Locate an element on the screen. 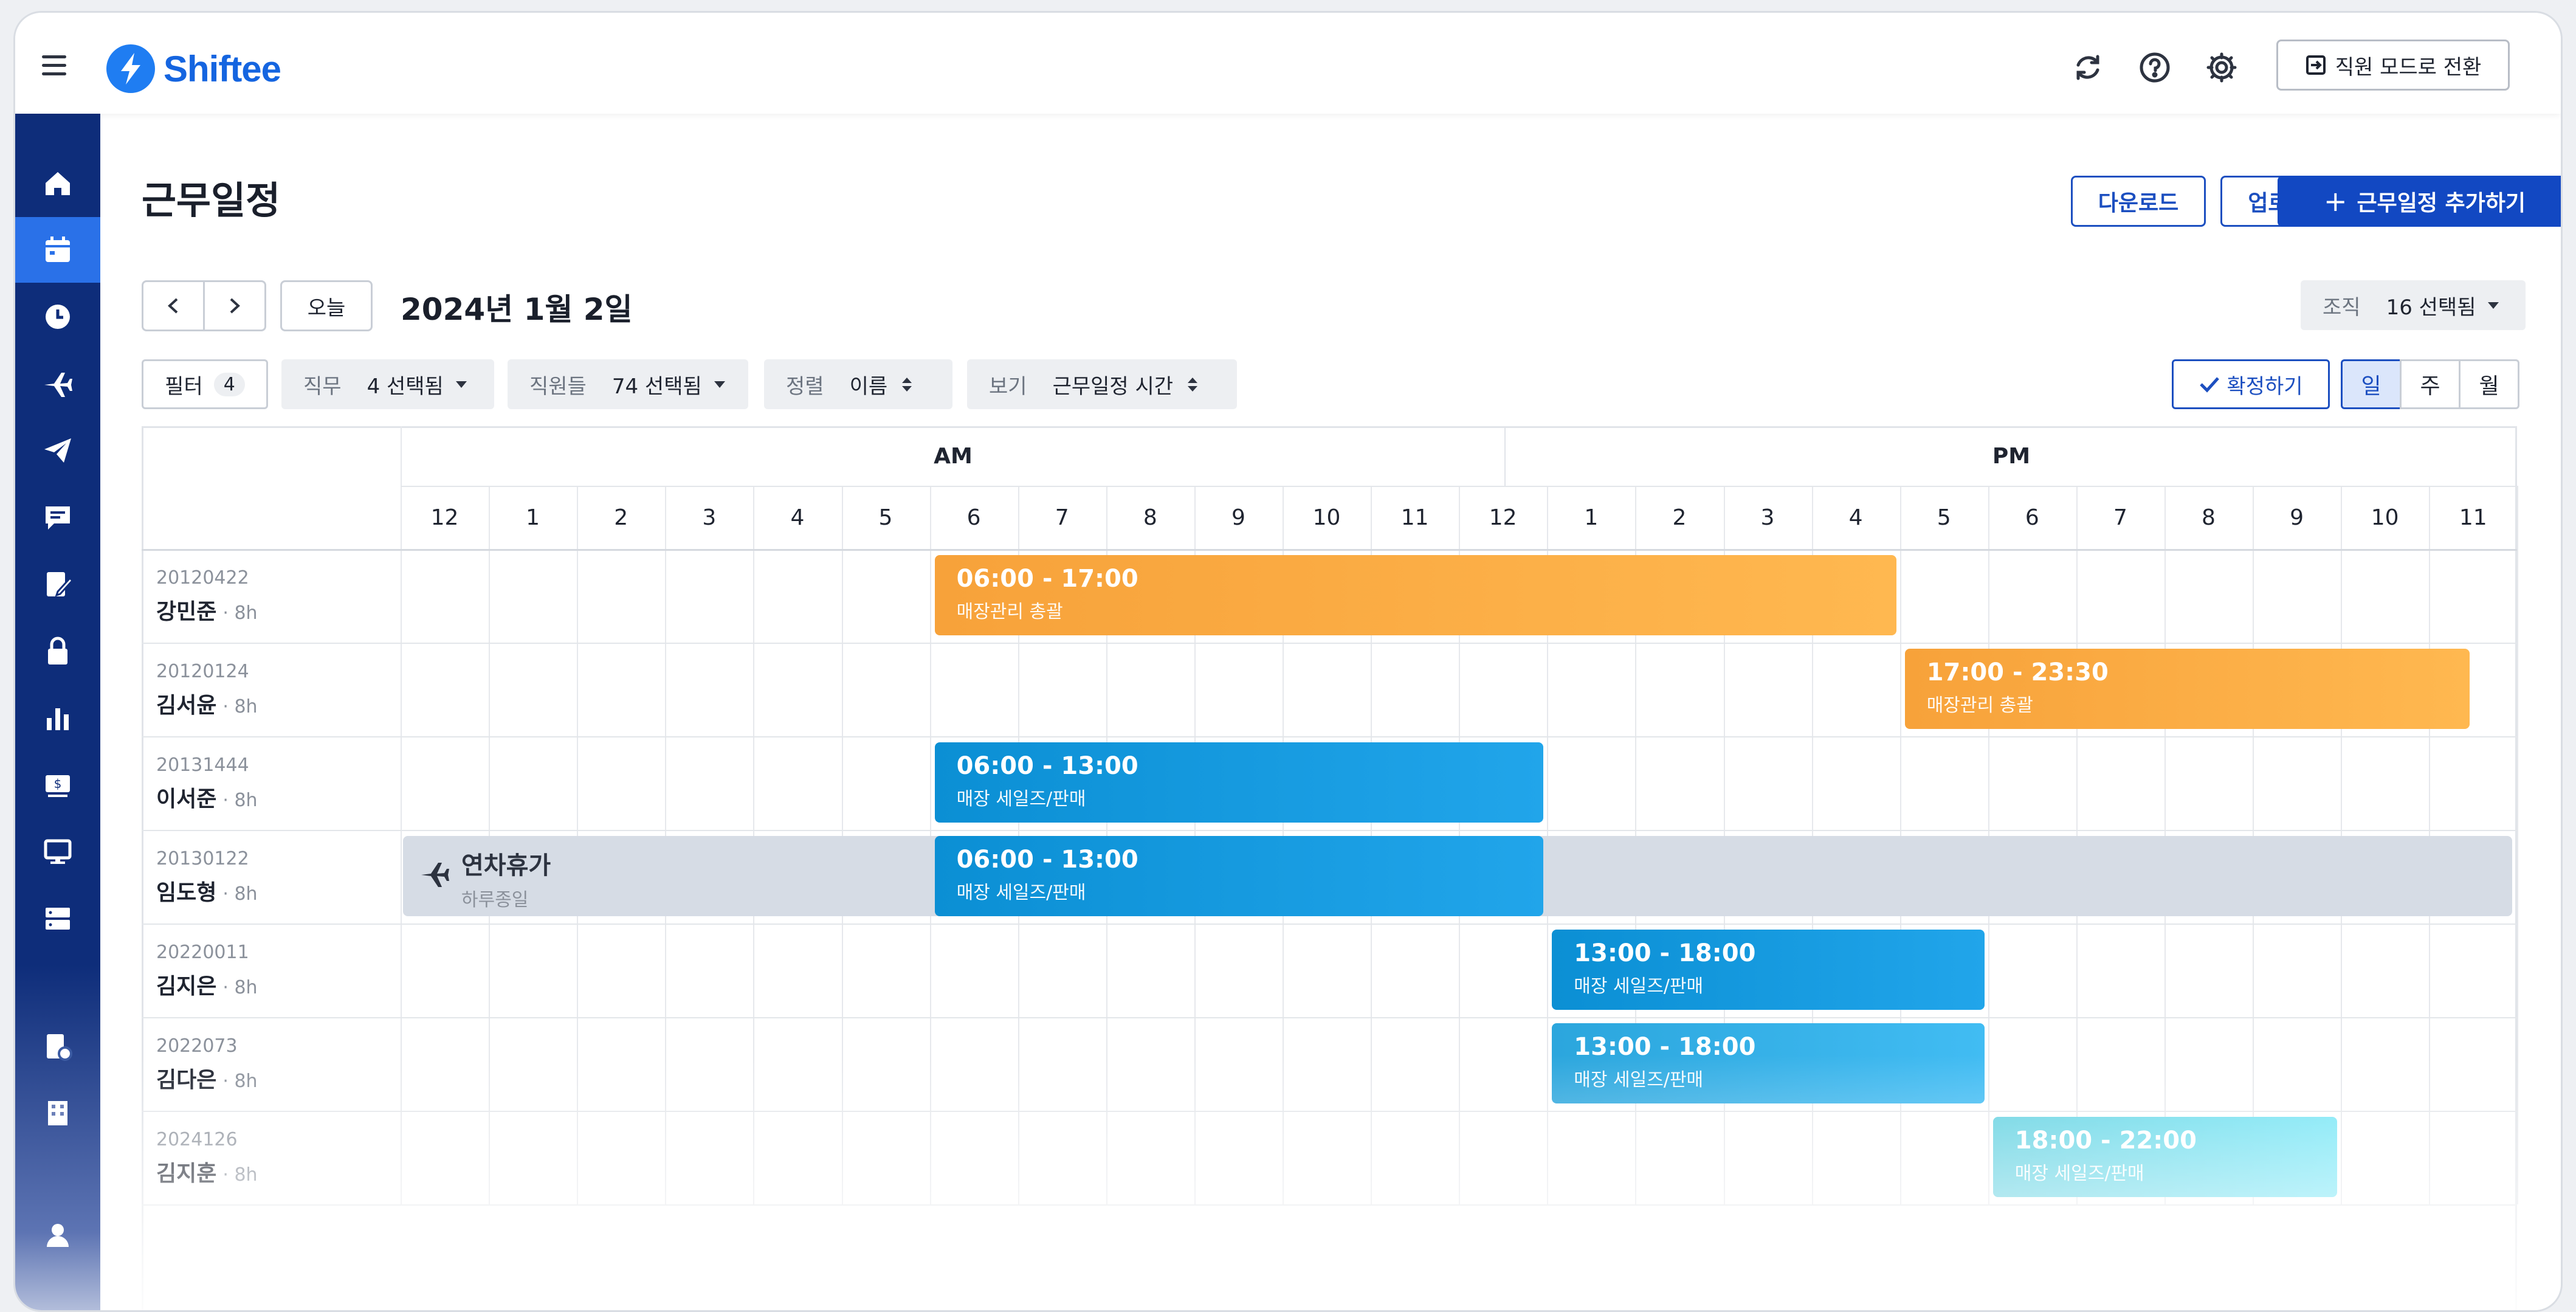 This screenshot has height=1312, width=2576. bar-chart-icon is located at coordinates (58, 719).